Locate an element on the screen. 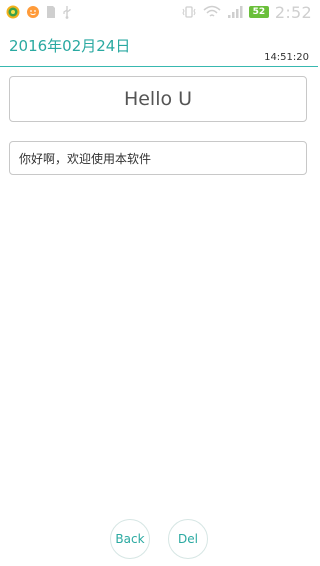 This screenshot has width=320, height=566. wifi-icon is located at coordinates (212, 12).